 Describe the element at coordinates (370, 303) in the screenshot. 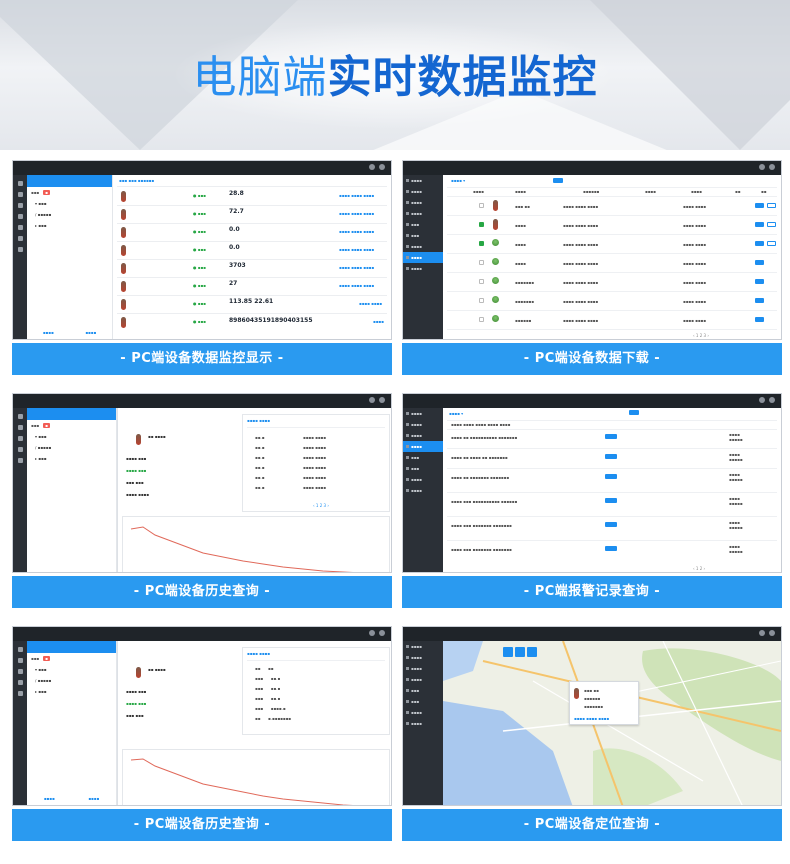

I see `row-links: ▪▪▪▪ ▪▪▪▪` at that location.